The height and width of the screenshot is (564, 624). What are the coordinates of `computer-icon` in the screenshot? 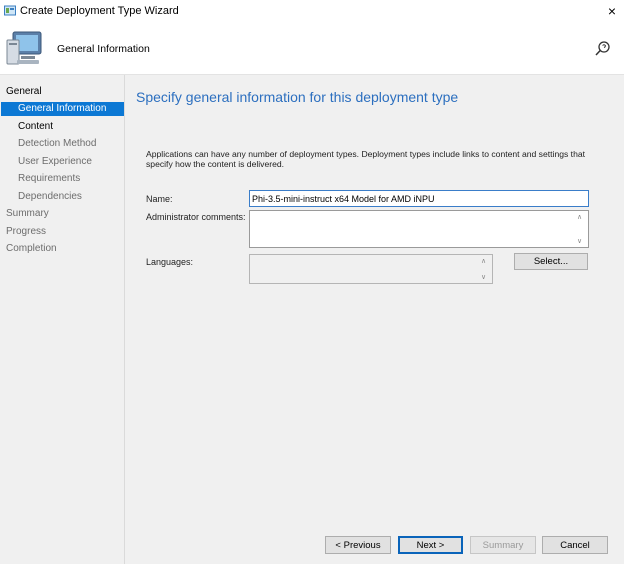 It's located at (24, 48).